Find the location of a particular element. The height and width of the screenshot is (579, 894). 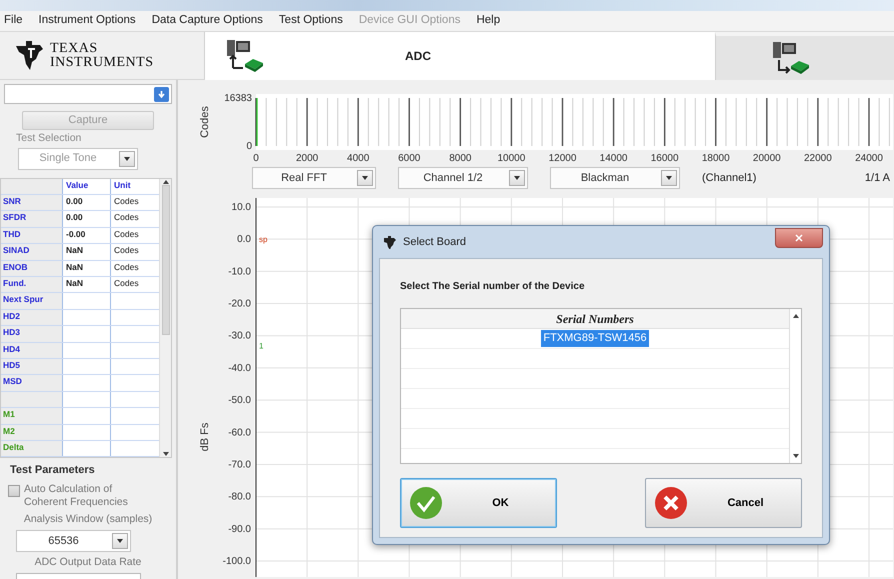

column-header: Unit is located at coordinates (122, 185).